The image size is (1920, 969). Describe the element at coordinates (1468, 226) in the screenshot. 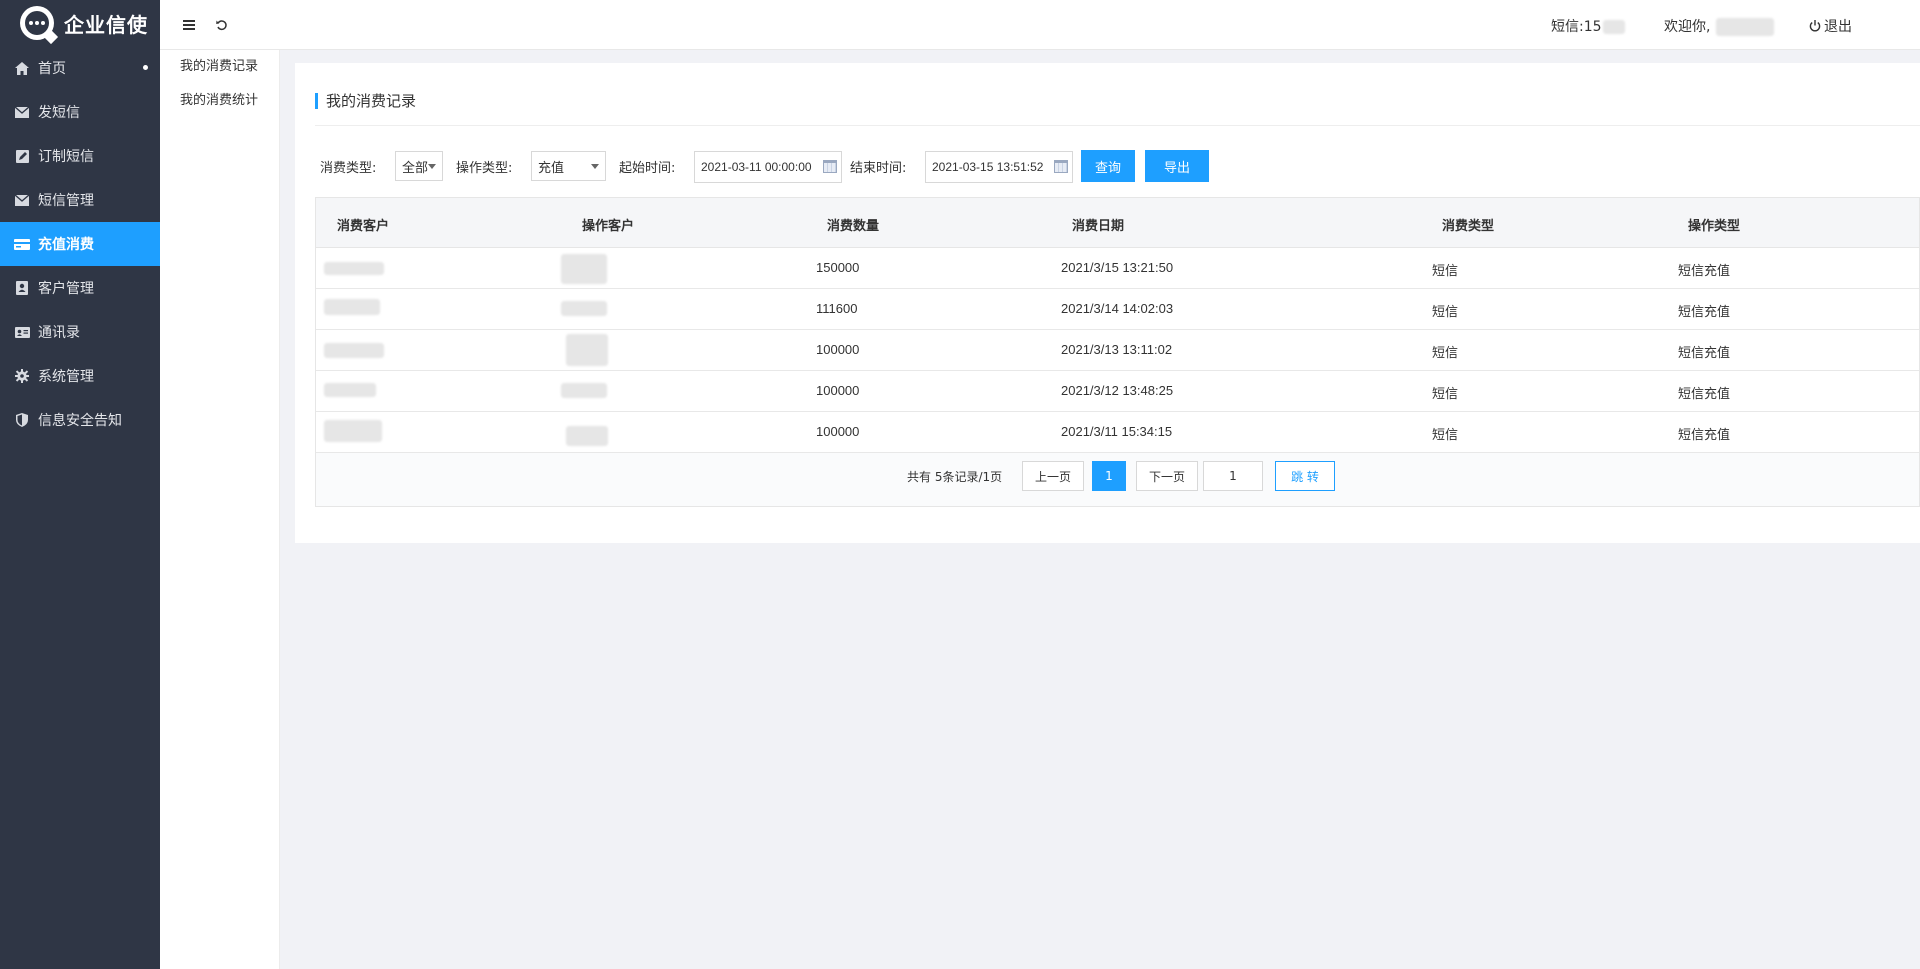

I see `column-header: 消费类型` at that location.